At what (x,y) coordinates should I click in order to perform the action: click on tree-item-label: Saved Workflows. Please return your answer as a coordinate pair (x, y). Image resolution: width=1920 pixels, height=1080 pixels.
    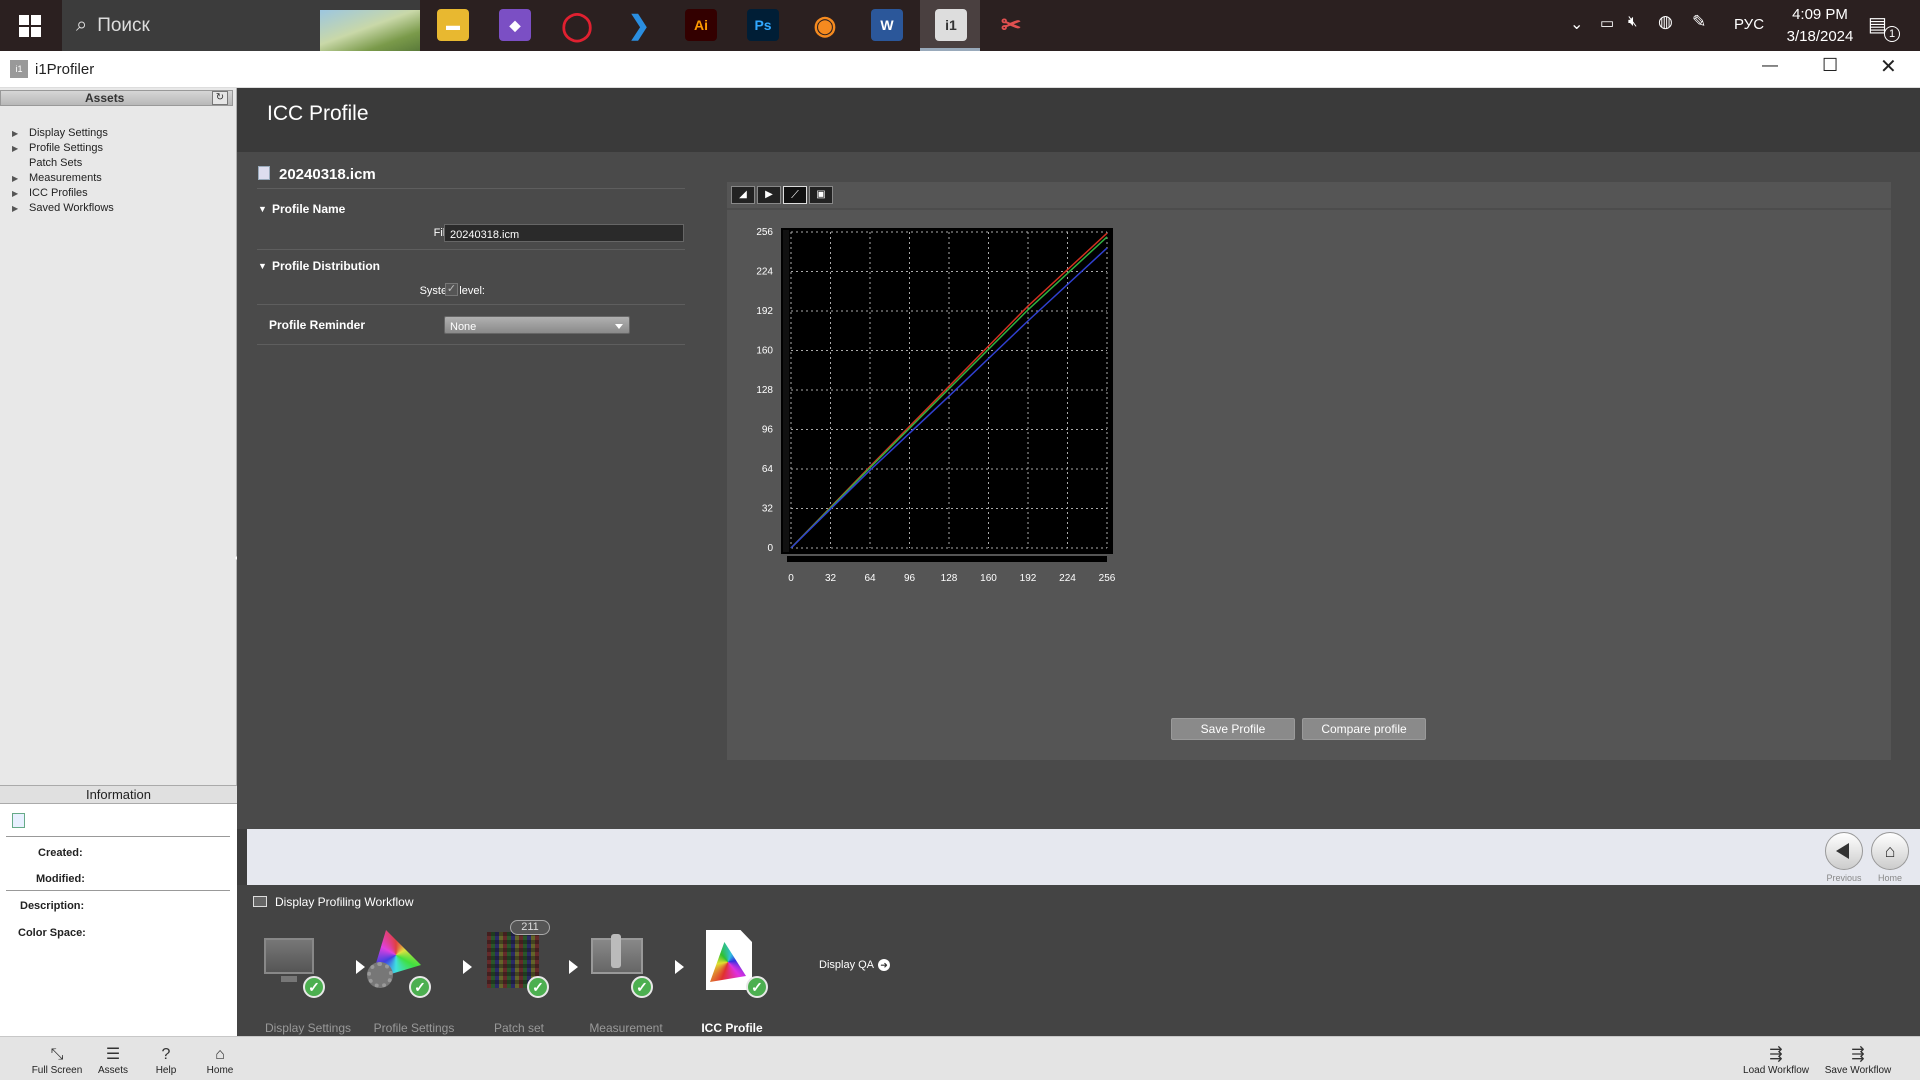
    Looking at the image, I should click on (71, 208).